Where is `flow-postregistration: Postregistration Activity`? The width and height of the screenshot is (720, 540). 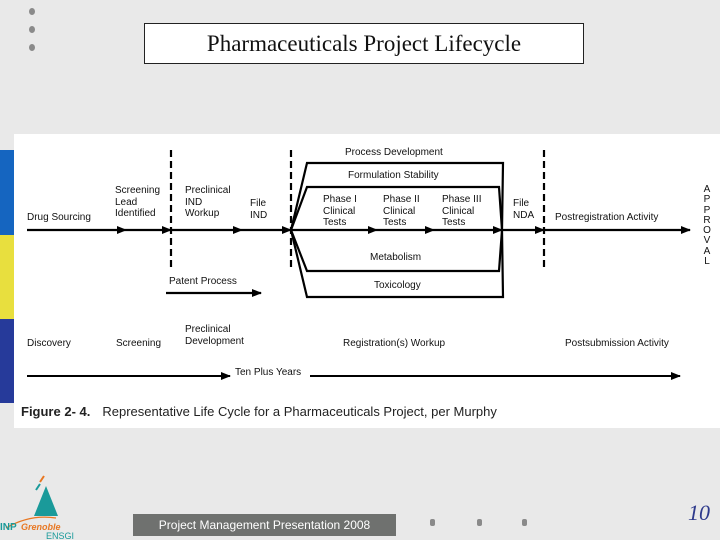
flow-postregistration: Postregistration Activity is located at coordinates (607, 217).